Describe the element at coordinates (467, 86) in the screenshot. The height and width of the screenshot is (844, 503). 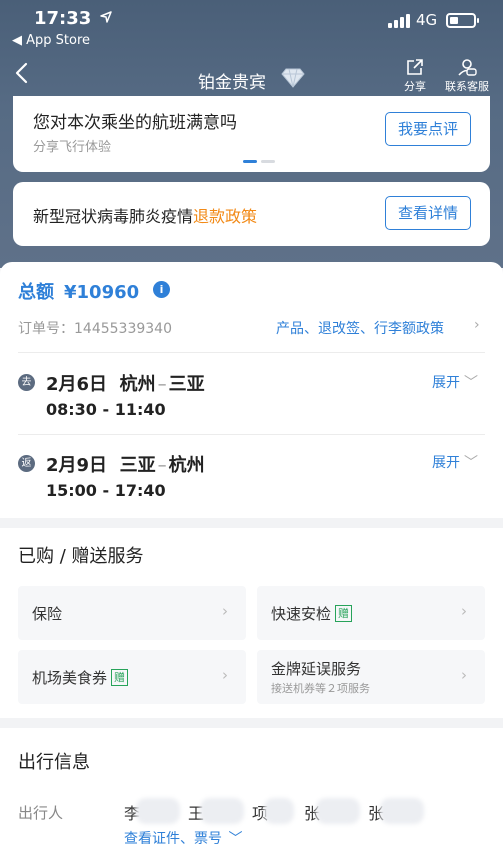
I see `service-label: 联系客服` at that location.